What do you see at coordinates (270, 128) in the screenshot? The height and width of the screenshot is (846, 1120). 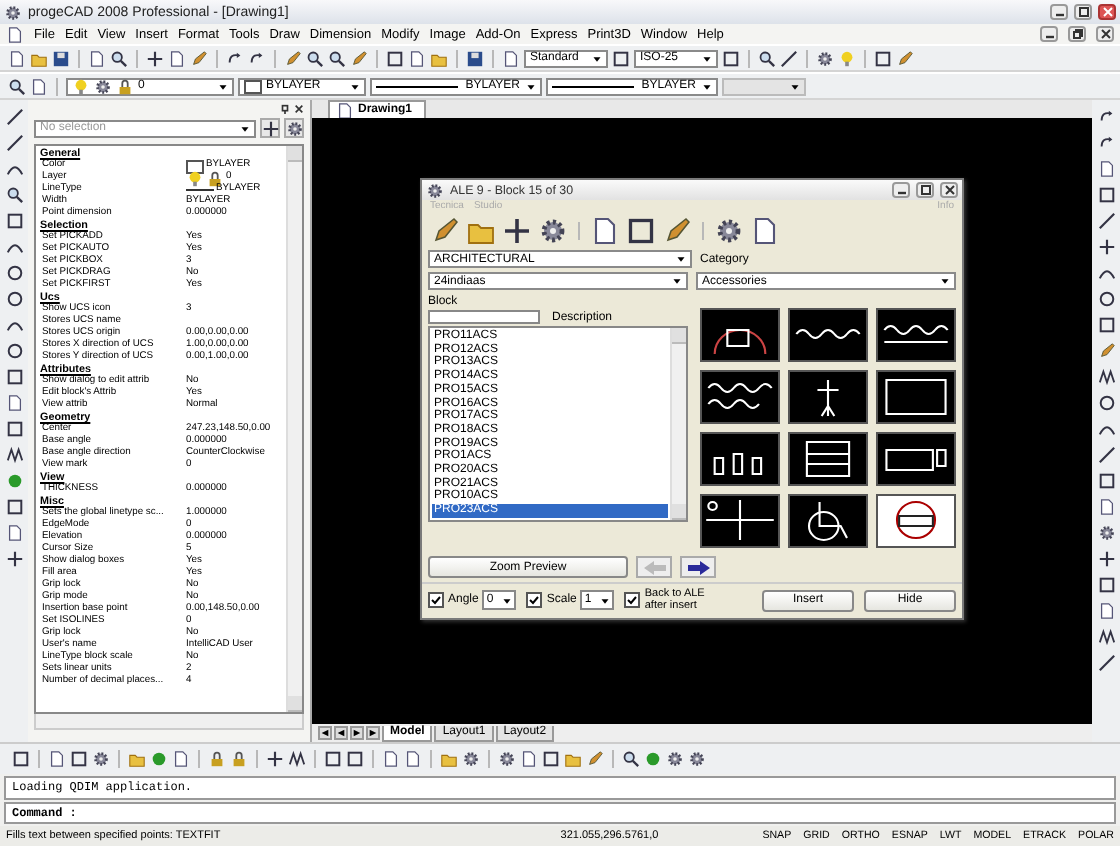 I see `select-objects-button` at bounding box center [270, 128].